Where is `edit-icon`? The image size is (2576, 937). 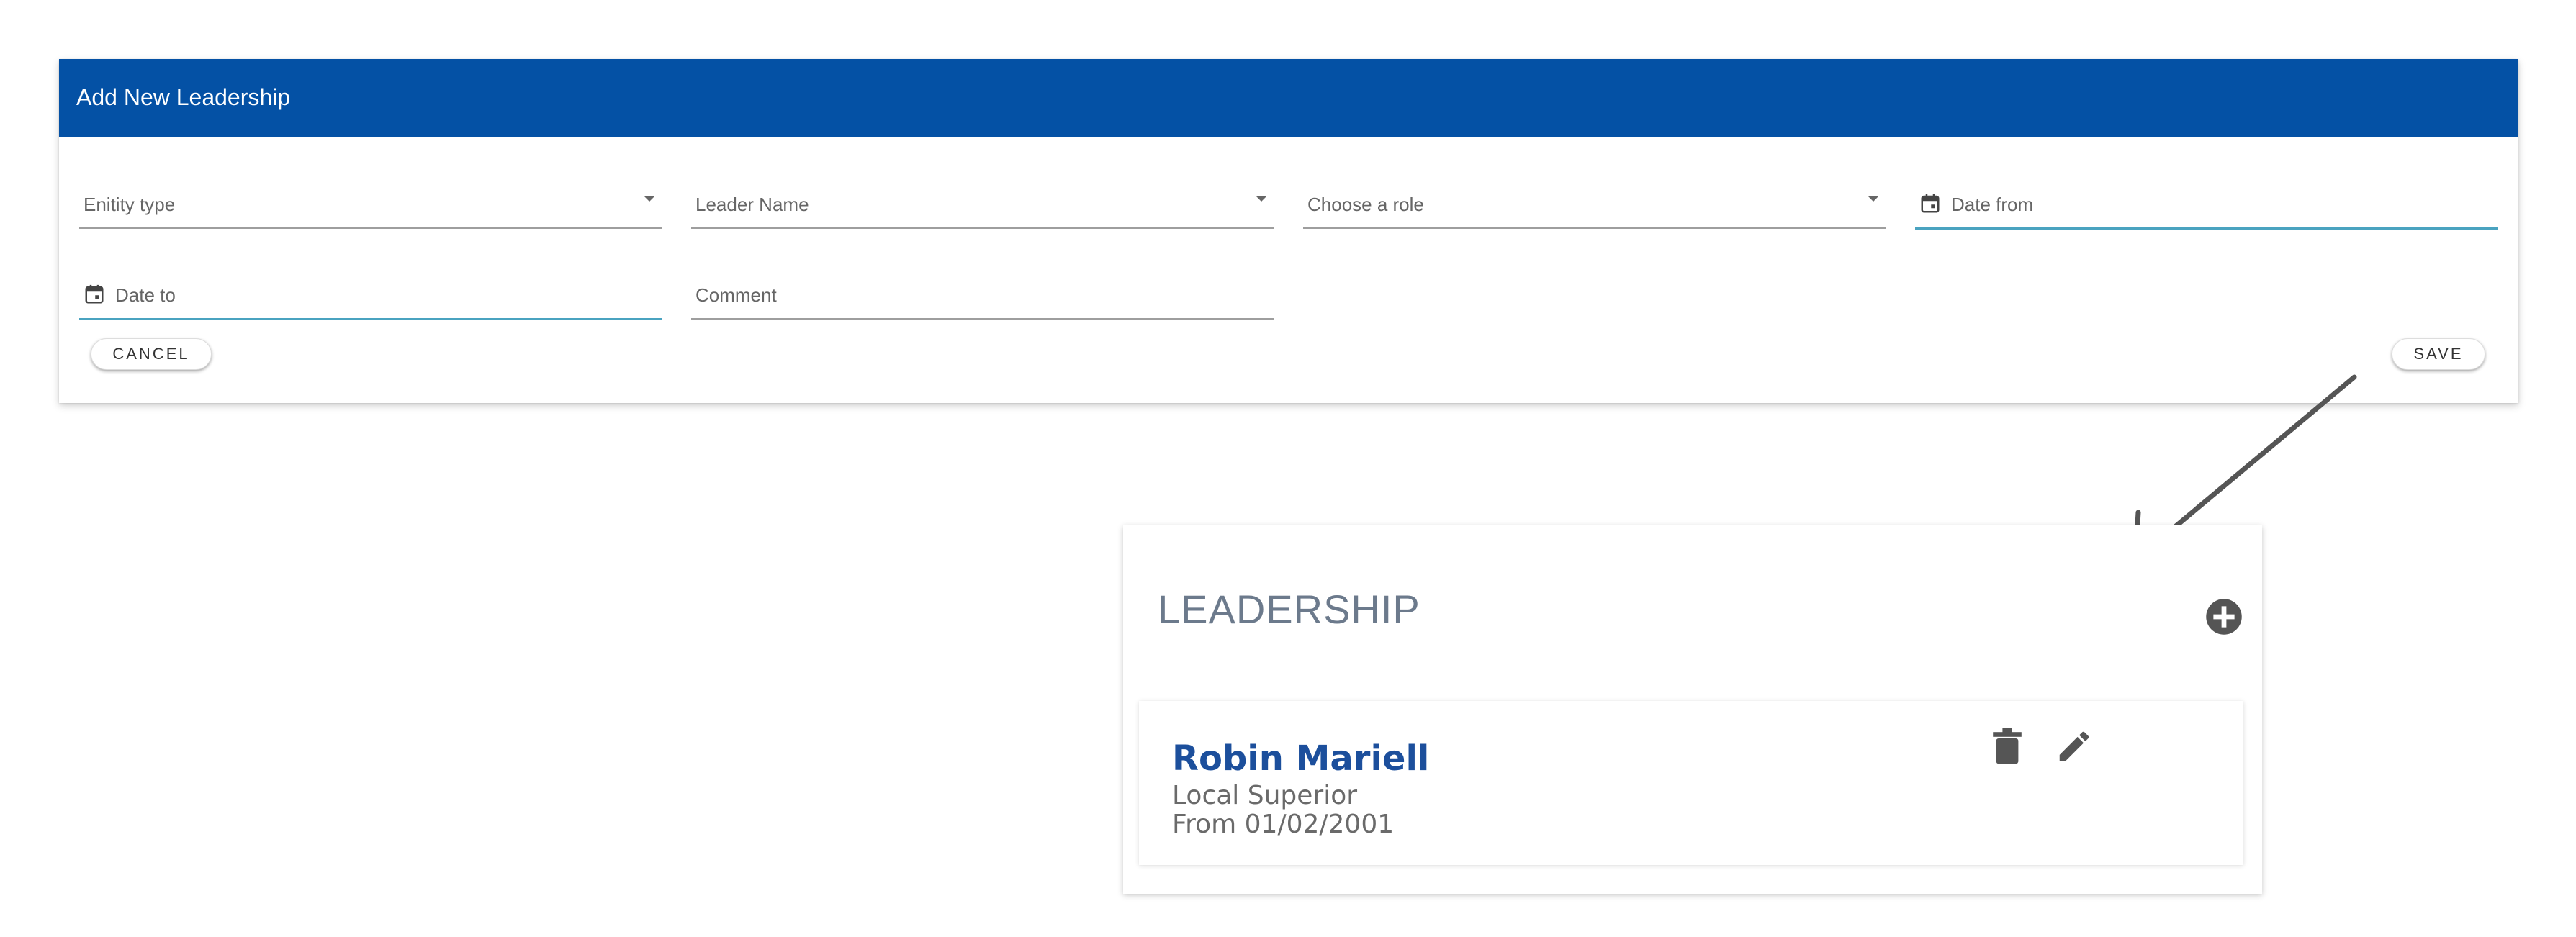 edit-icon is located at coordinates (2074, 746).